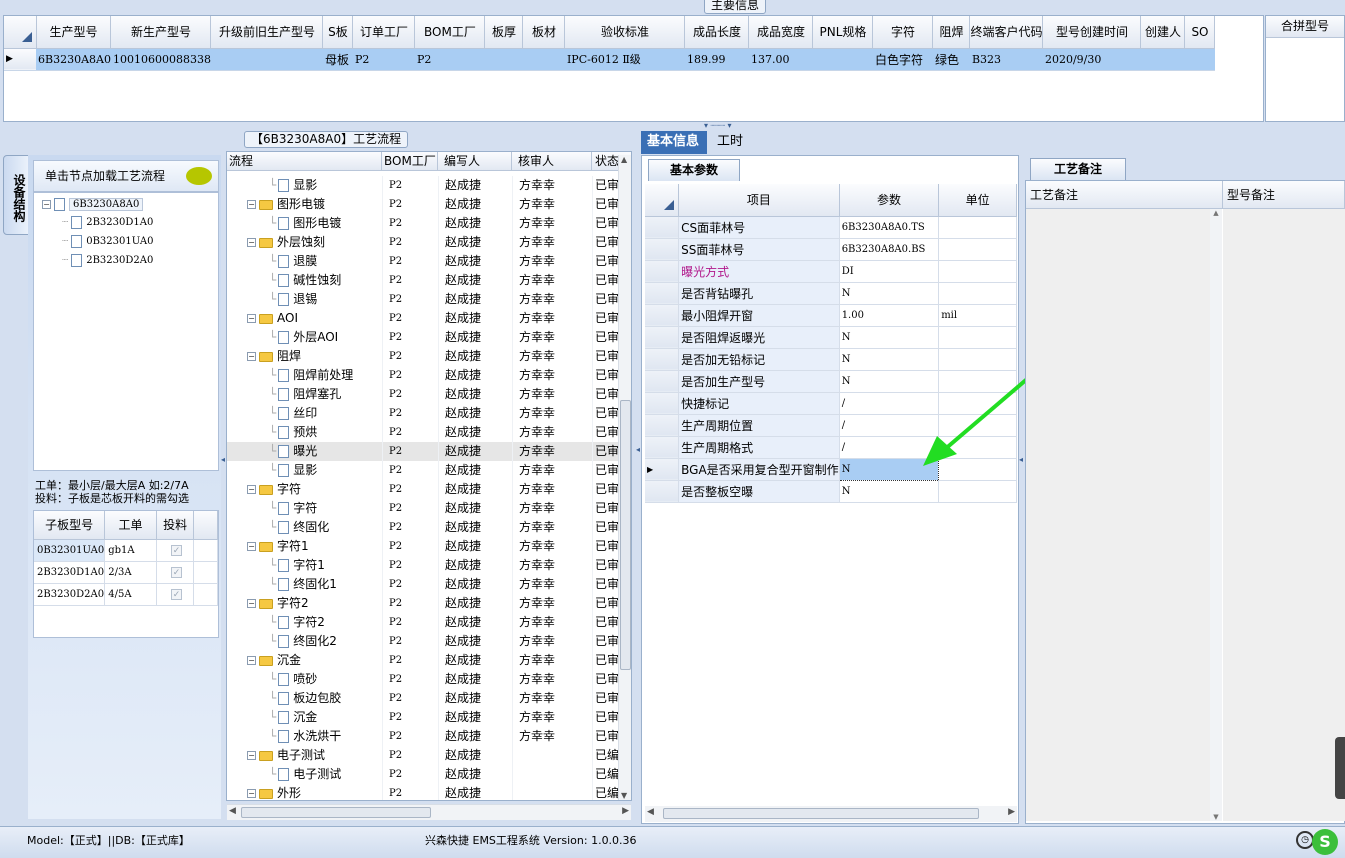 The width and height of the screenshot is (1345, 858). What do you see at coordinates (383, 59) in the screenshot?
I see `cell: P2` at bounding box center [383, 59].